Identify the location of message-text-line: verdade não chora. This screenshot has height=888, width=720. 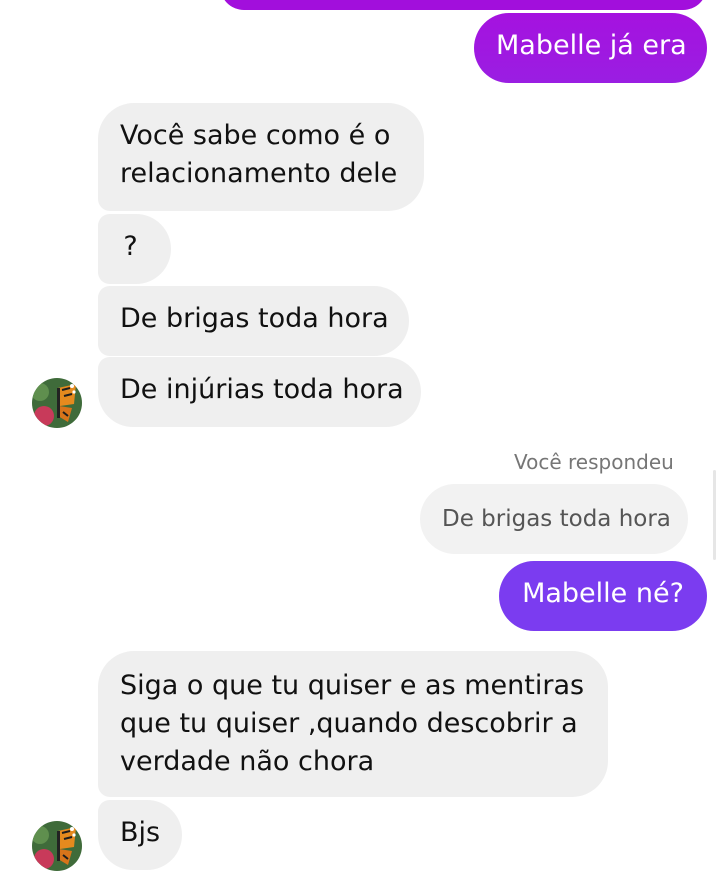
(247, 761).